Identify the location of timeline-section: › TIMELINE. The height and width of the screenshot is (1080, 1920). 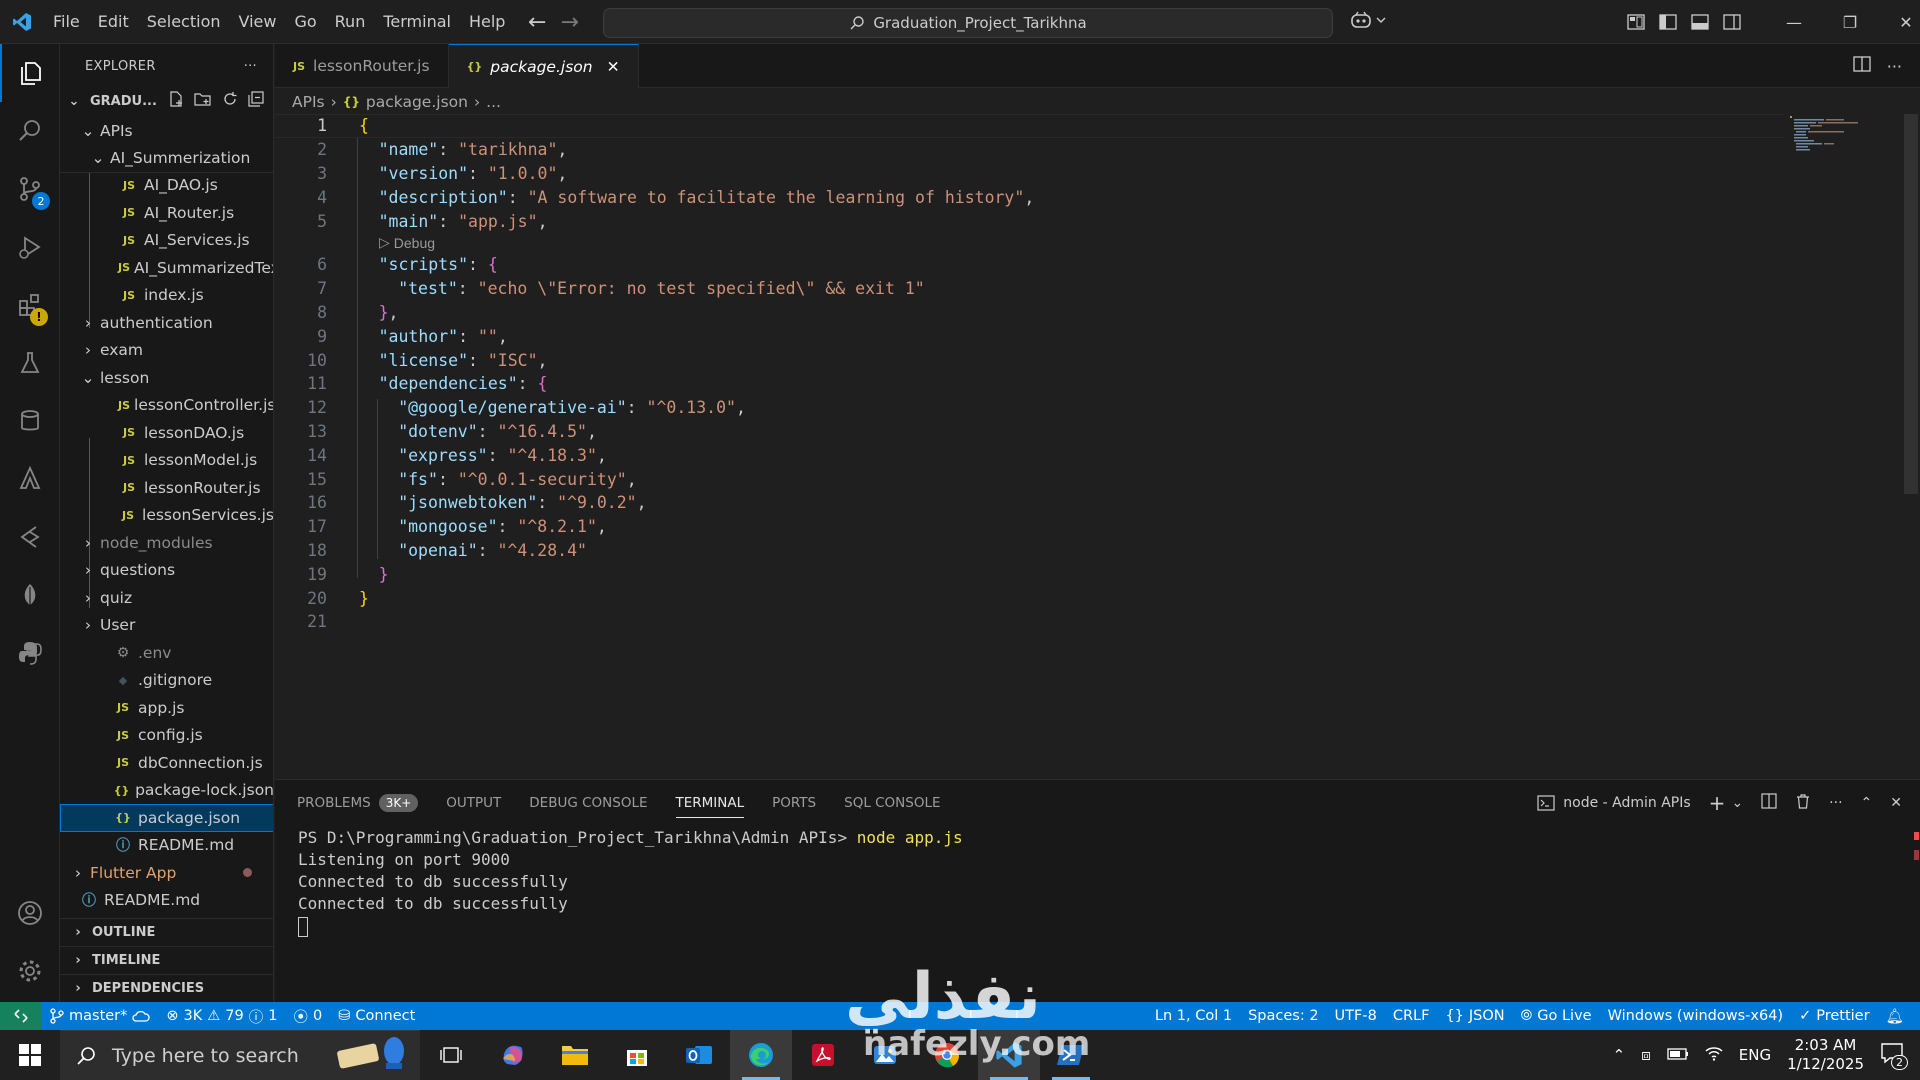
(166, 960).